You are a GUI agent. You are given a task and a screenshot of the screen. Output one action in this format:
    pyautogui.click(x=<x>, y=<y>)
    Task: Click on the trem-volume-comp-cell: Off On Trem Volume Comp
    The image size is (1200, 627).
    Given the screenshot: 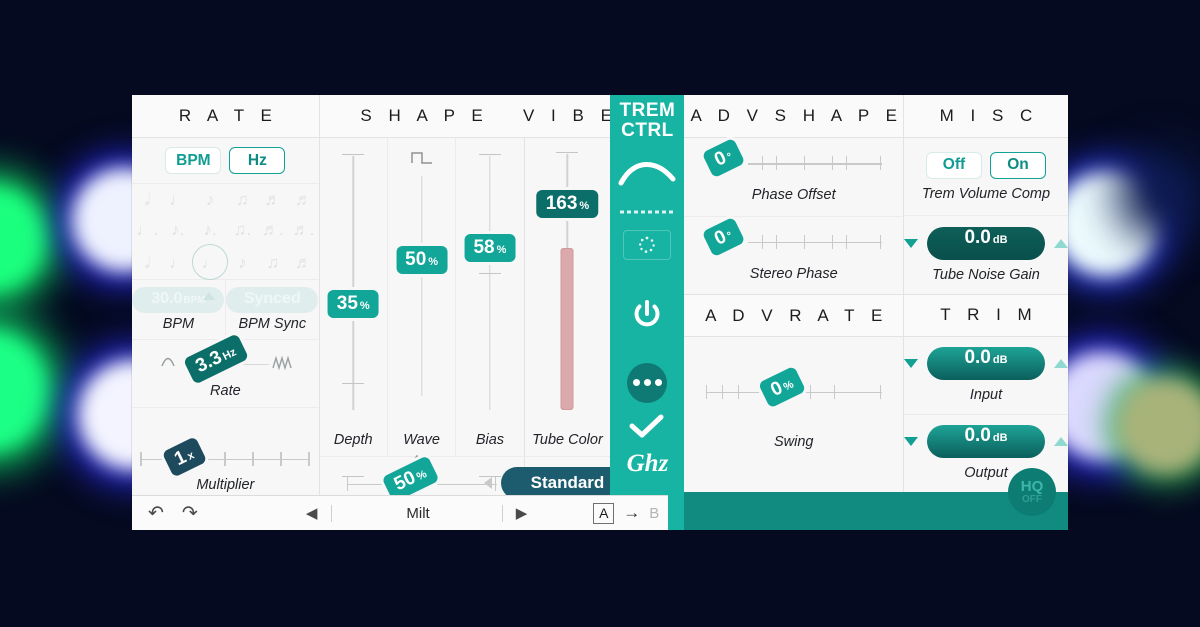 What is the action you would take?
    pyautogui.click(x=986, y=176)
    